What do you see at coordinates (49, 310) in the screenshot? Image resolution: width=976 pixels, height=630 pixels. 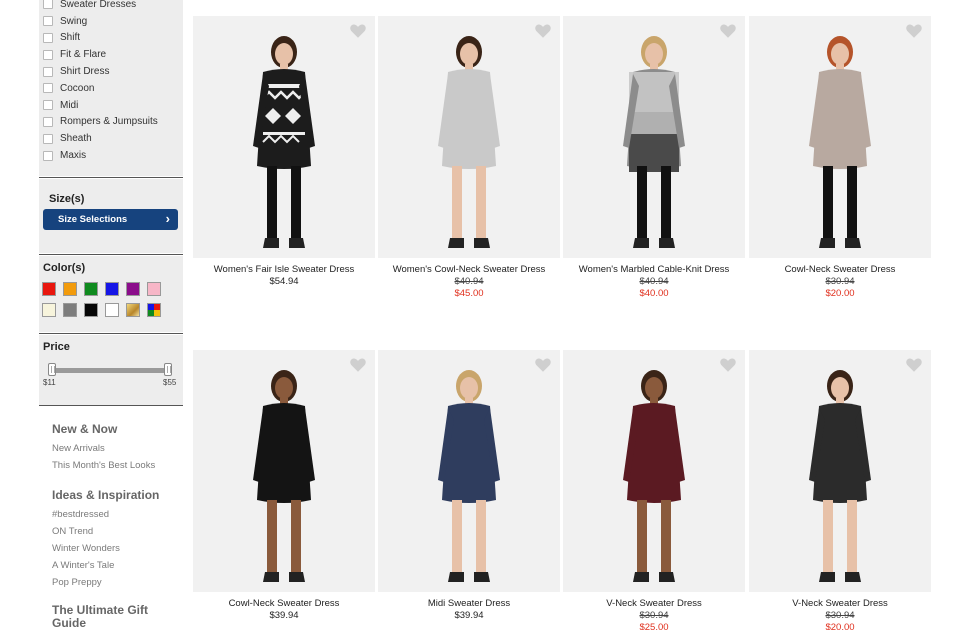 I see `color-swatch-cream` at bounding box center [49, 310].